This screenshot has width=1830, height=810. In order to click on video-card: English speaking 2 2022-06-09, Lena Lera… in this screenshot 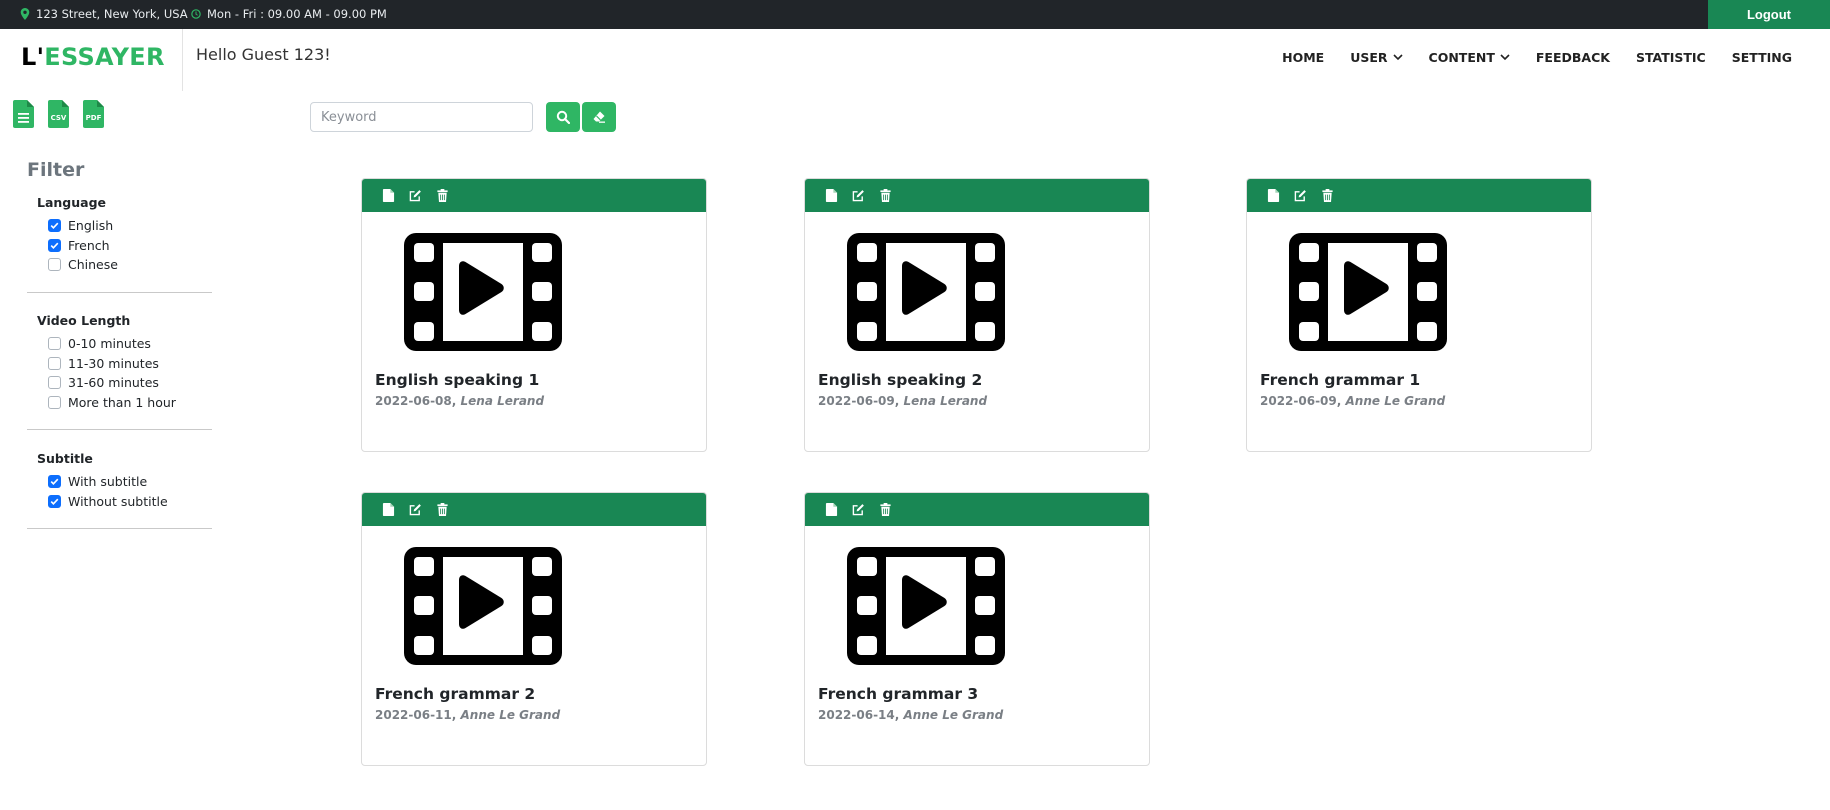, I will do `click(977, 315)`.